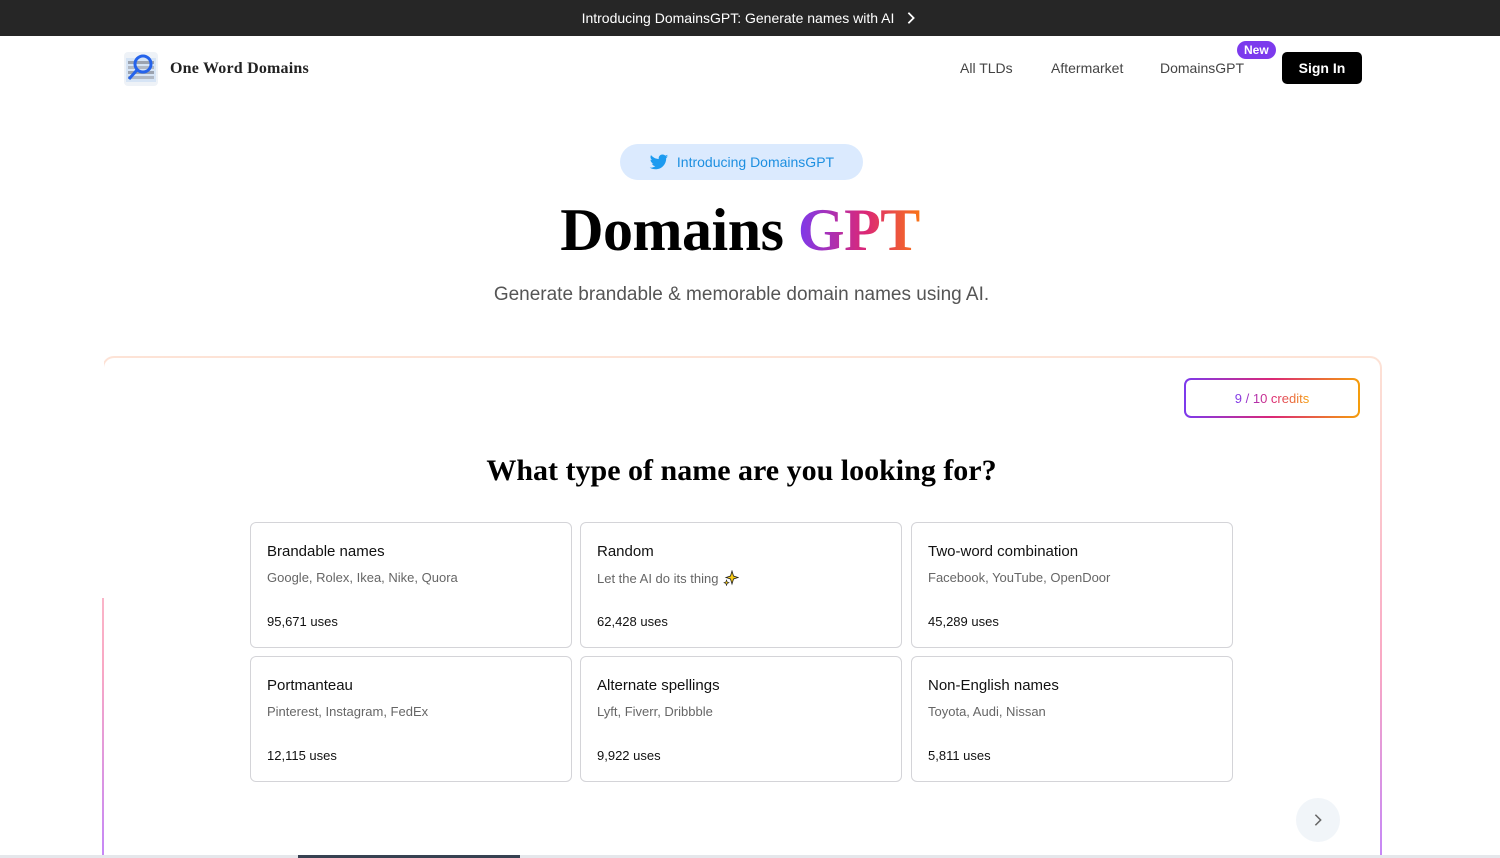 The height and width of the screenshot is (858, 1500). I want to click on introducing-pill: Introducing DomainsGPT, so click(741, 162).